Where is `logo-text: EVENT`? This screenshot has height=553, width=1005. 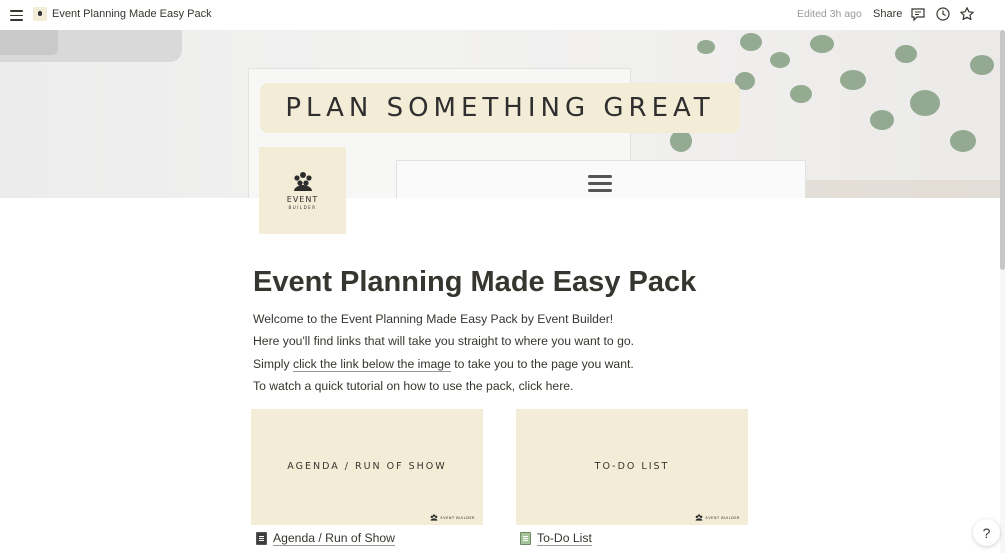 logo-text: EVENT is located at coordinates (302, 199).